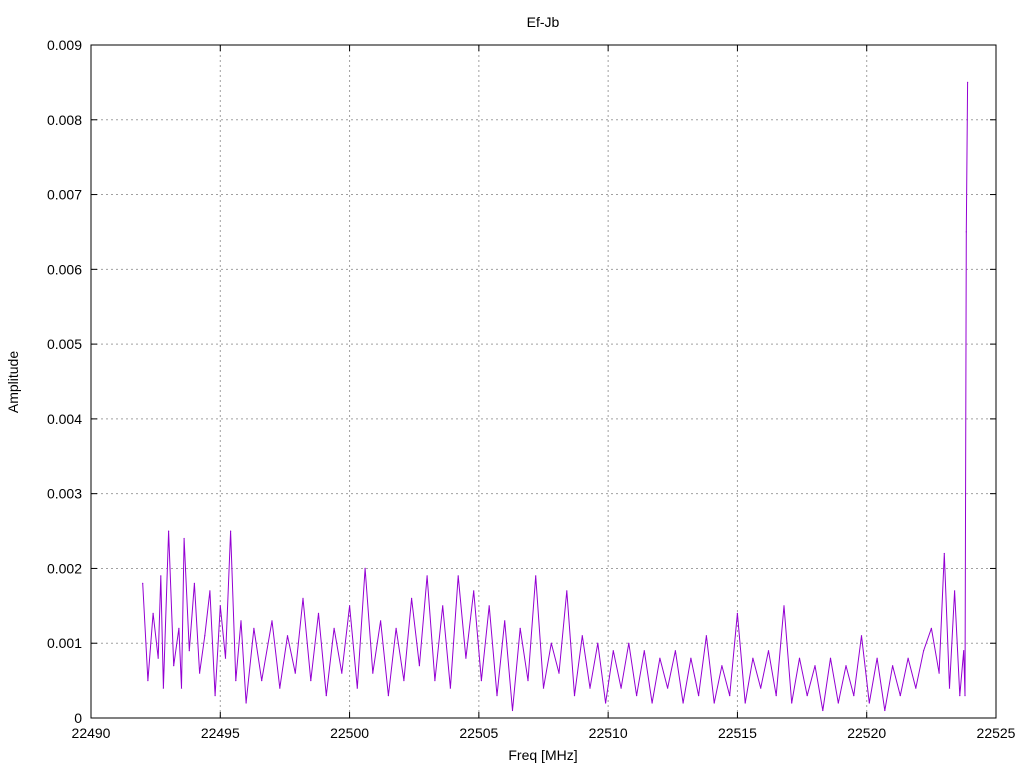 The height and width of the screenshot is (768, 1024). What do you see at coordinates (220, 733) in the screenshot?
I see `x-tick-label: 22495` at bounding box center [220, 733].